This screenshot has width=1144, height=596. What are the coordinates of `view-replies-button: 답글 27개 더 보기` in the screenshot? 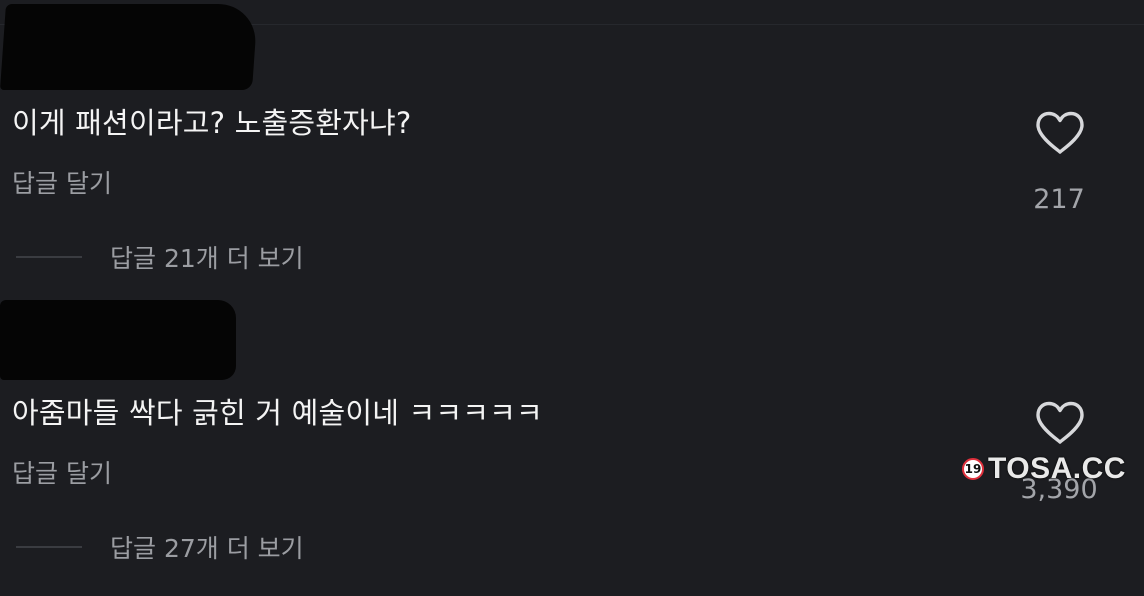 It's located at (160, 547).